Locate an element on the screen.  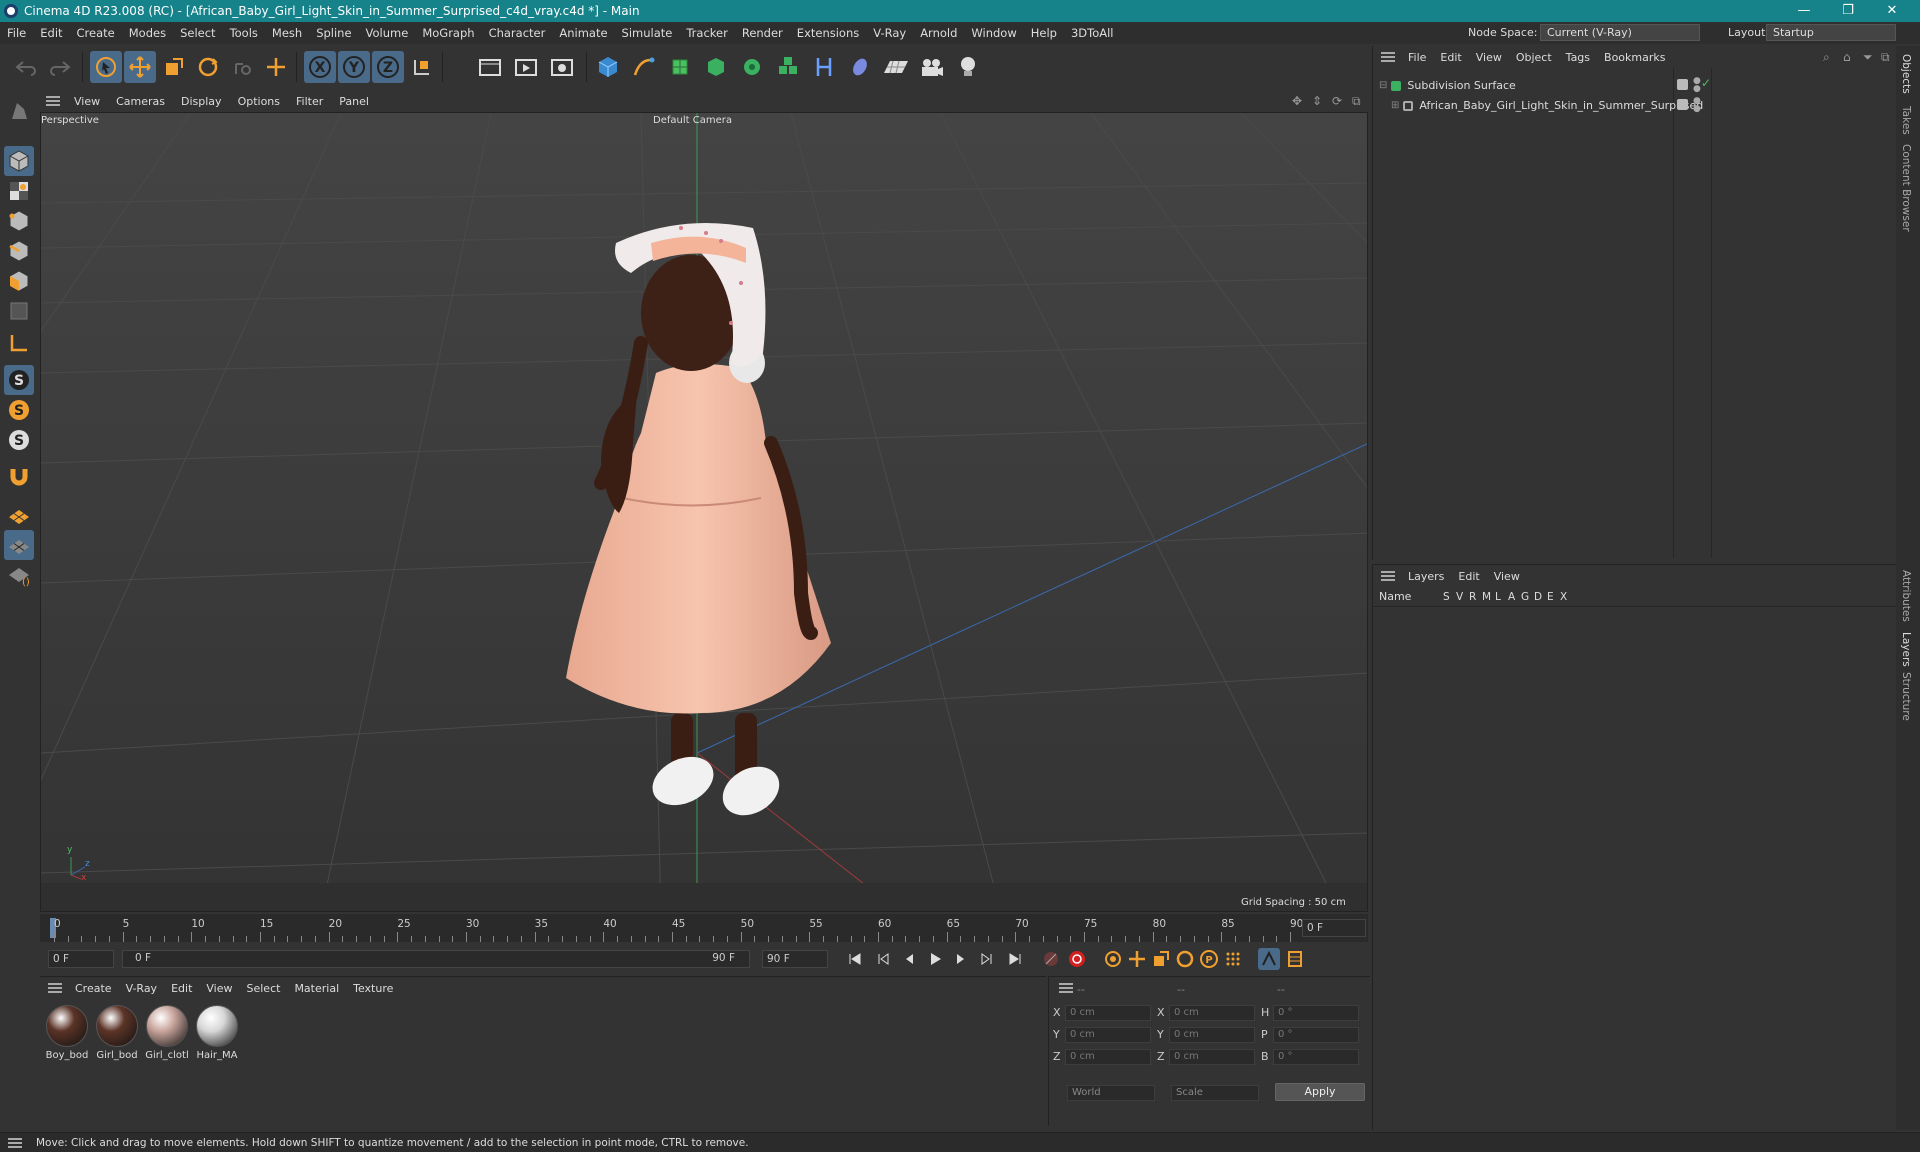
menu-modes: Modes is located at coordinates (147, 33).